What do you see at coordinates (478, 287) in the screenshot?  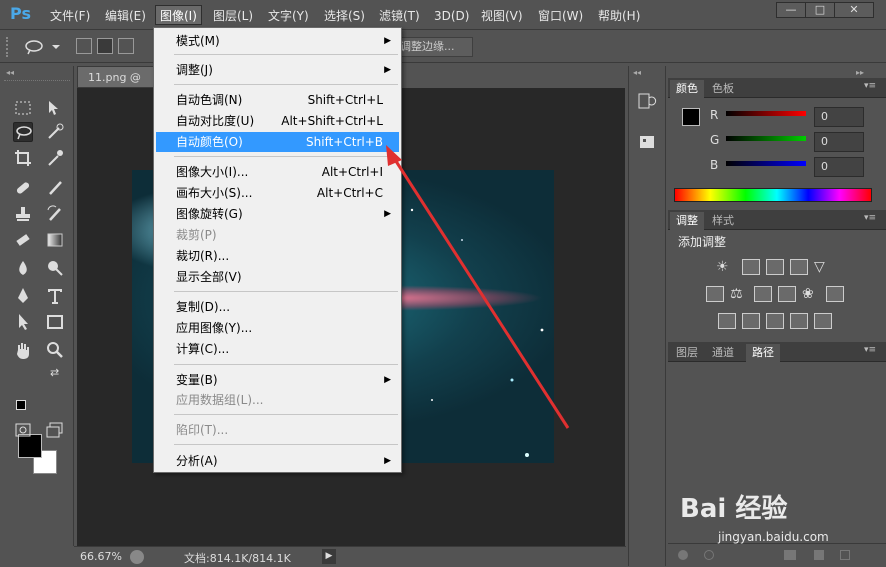 I see `annotation-arrow` at bounding box center [478, 287].